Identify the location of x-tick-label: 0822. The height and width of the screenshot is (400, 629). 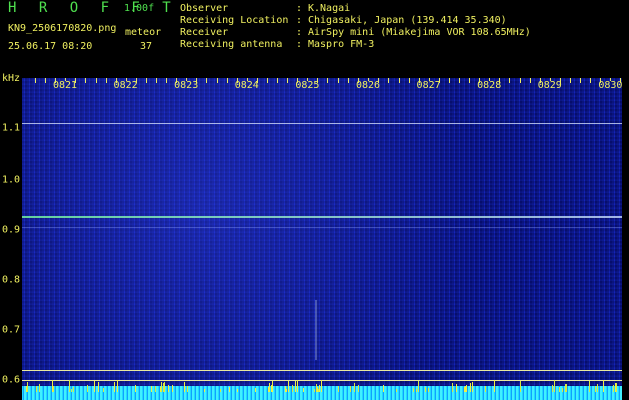
(125, 85).